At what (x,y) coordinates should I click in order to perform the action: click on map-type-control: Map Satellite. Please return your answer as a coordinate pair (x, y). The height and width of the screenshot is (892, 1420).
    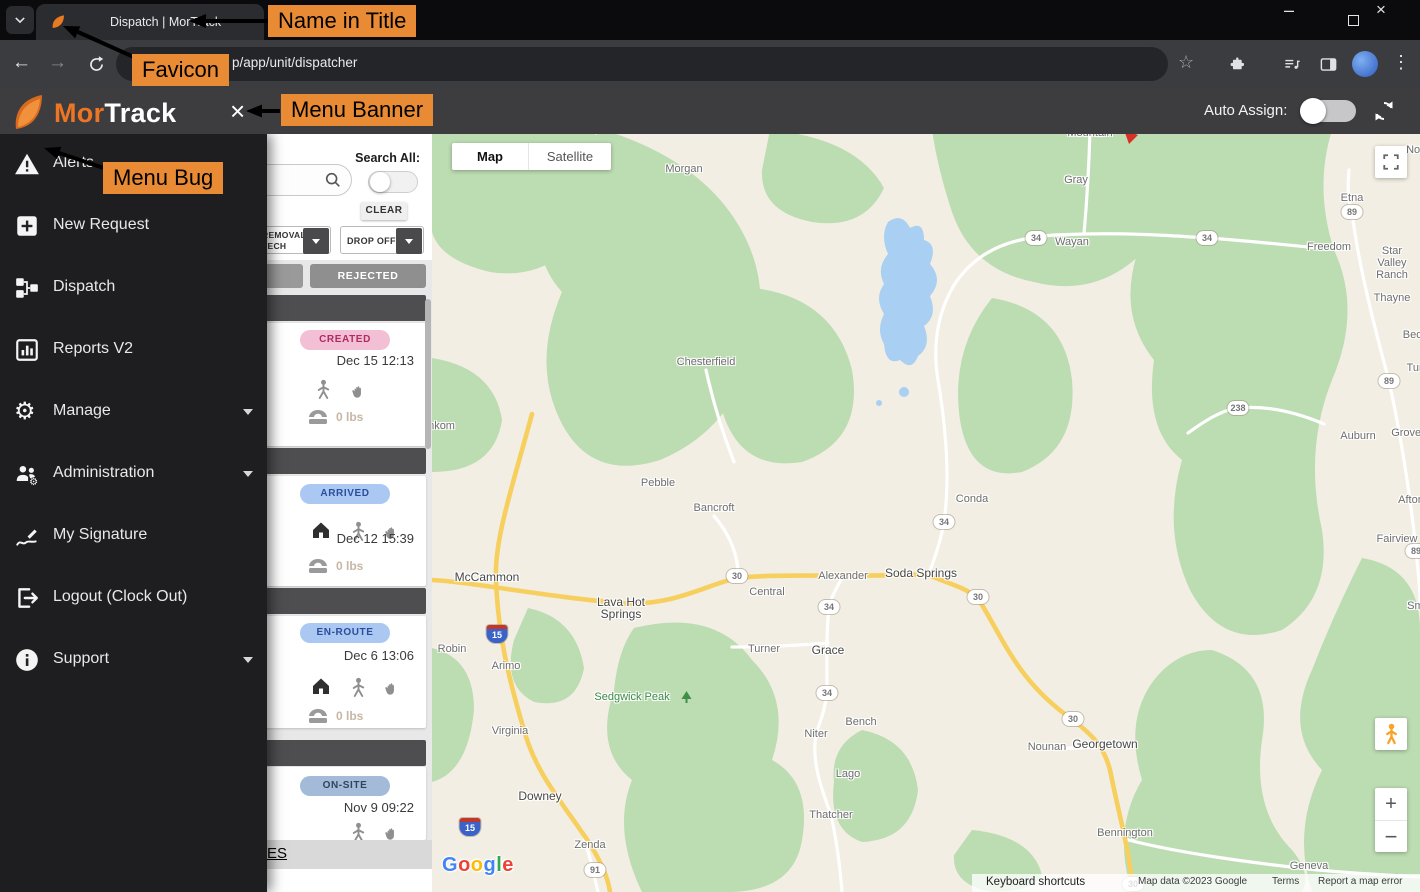
    Looking at the image, I should click on (531, 156).